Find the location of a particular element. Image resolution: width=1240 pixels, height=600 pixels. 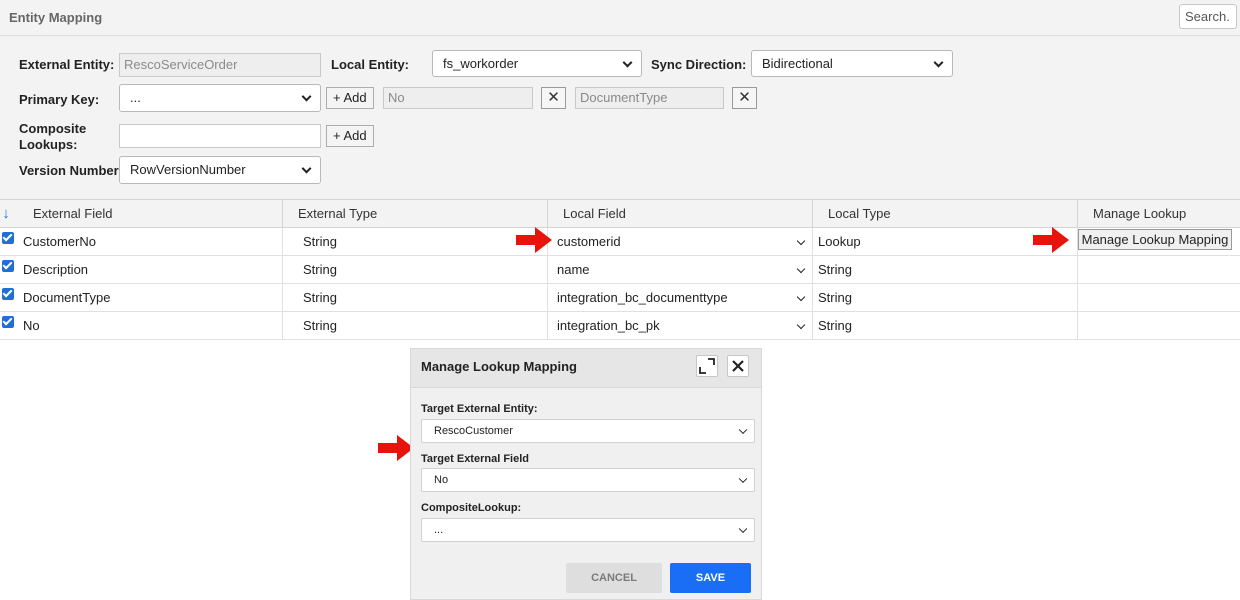

expand-button is located at coordinates (707, 366).